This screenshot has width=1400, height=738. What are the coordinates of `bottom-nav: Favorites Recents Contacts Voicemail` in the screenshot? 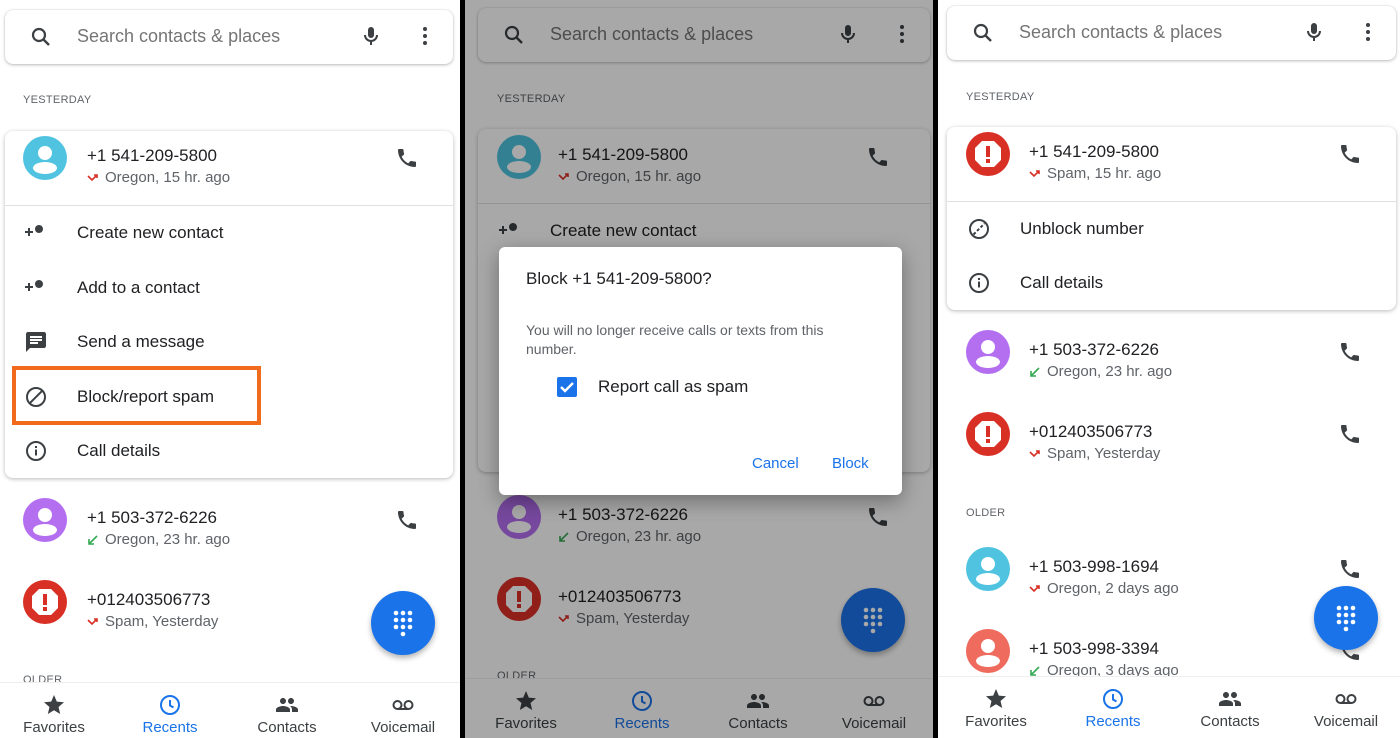 It's located at (230, 710).